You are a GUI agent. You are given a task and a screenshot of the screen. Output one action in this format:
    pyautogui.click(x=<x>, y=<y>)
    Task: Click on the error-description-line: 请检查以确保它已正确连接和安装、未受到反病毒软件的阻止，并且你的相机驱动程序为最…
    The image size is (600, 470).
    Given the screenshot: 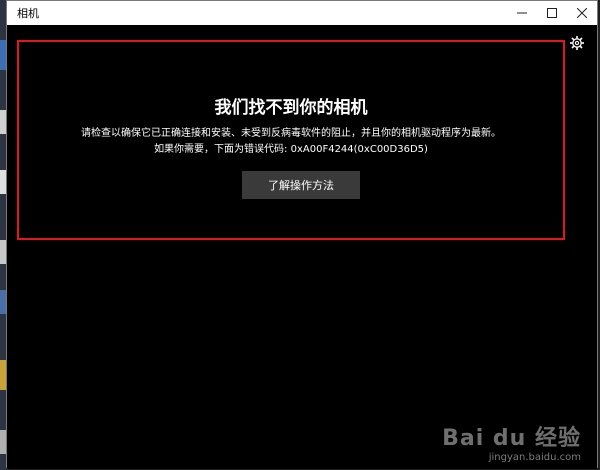 What is the action you would take?
    pyautogui.click(x=291, y=133)
    